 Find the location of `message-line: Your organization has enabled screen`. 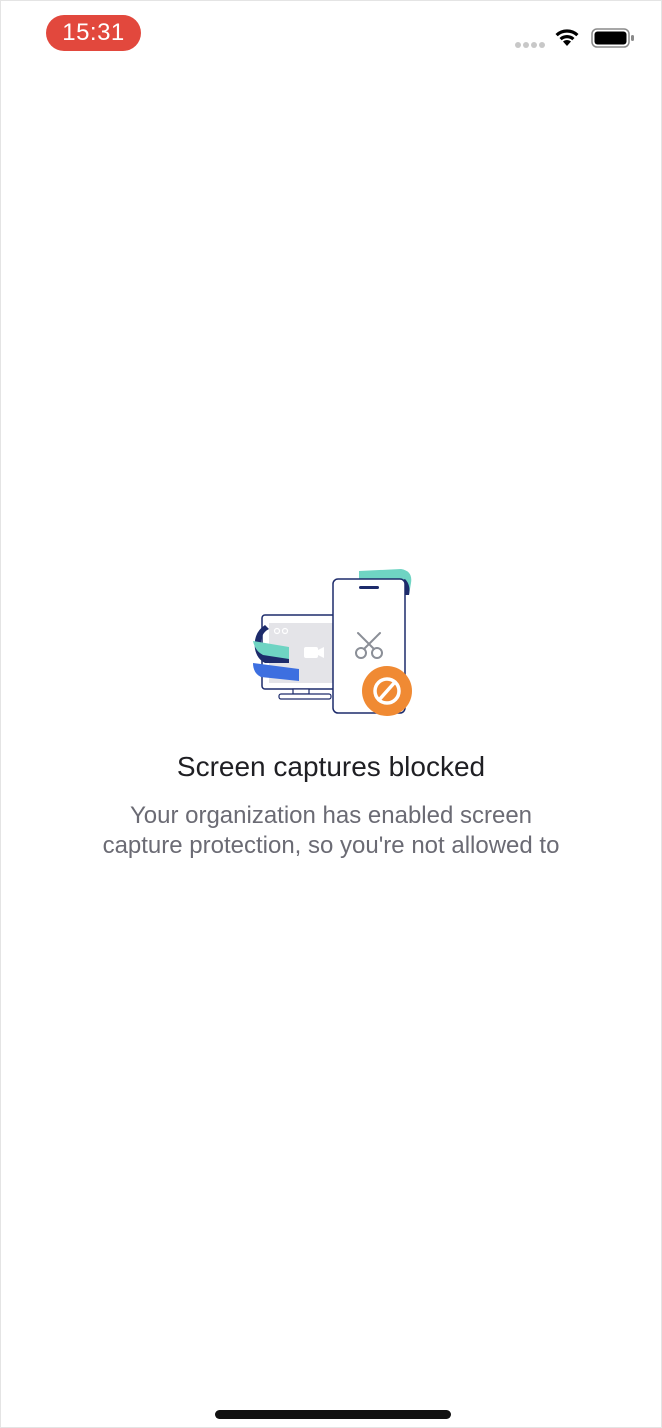

message-line: Your organization has enabled screen is located at coordinates (331, 815).